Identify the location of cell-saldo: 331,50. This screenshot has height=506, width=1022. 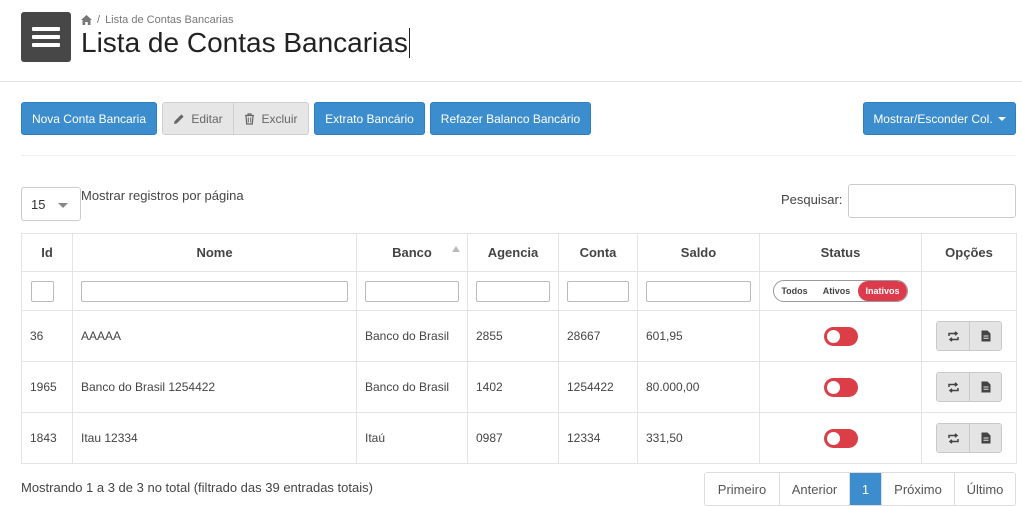
(698, 438).